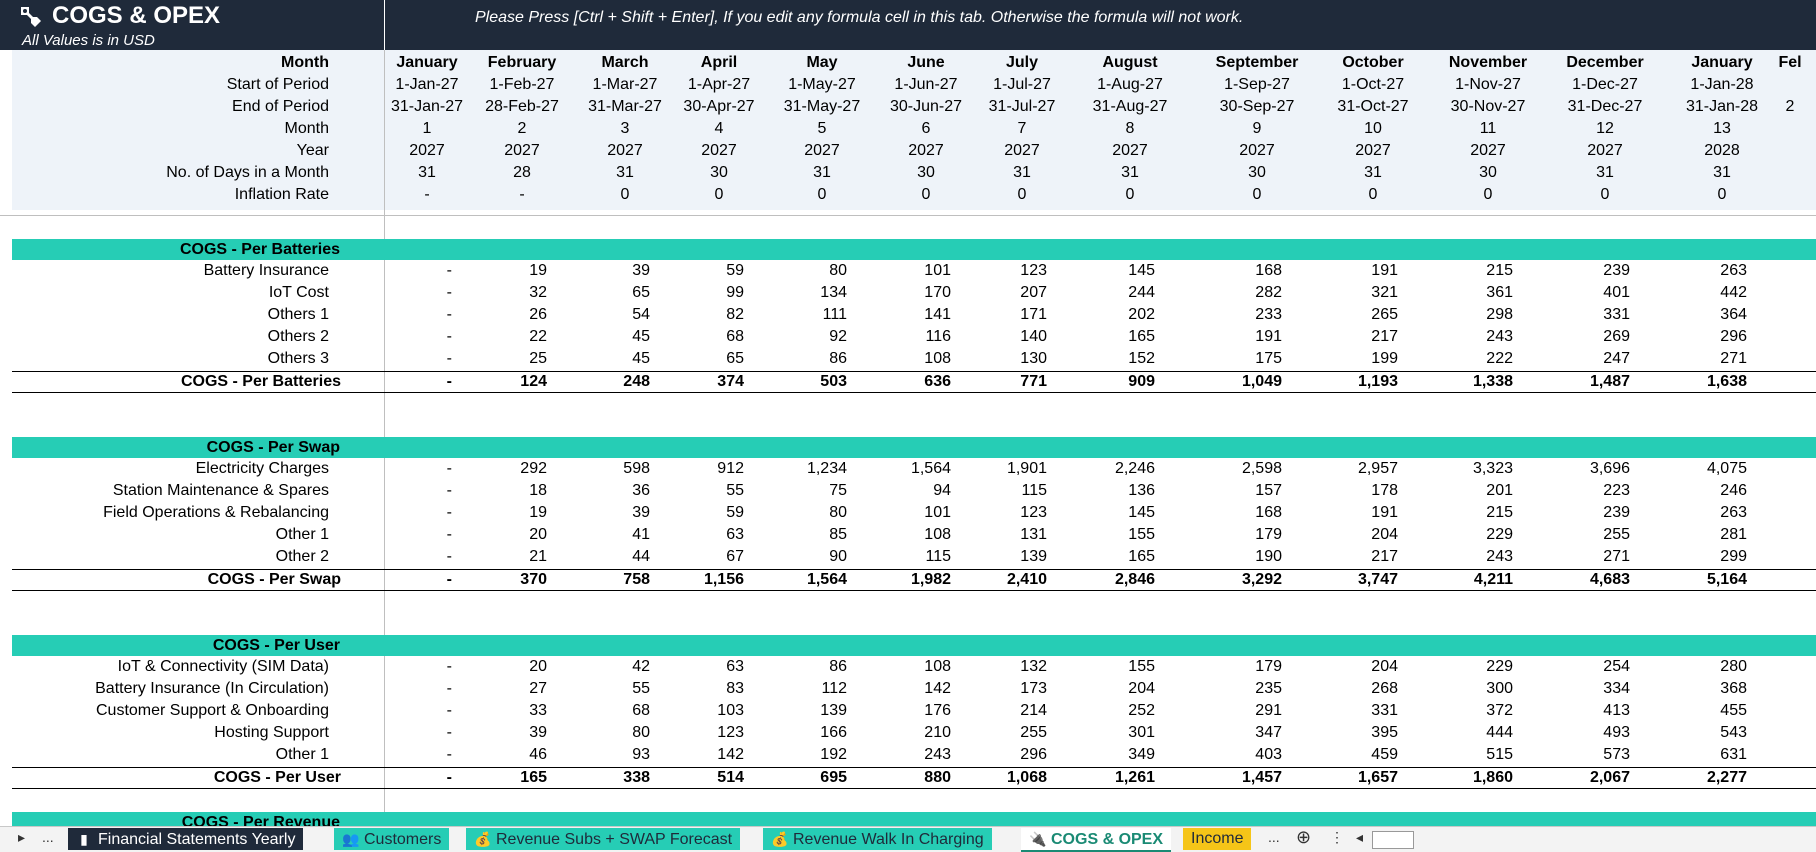 Image resolution: width=1816 pixels, height=852 pixels. I want to click on cell: 132, so click(992, 667).